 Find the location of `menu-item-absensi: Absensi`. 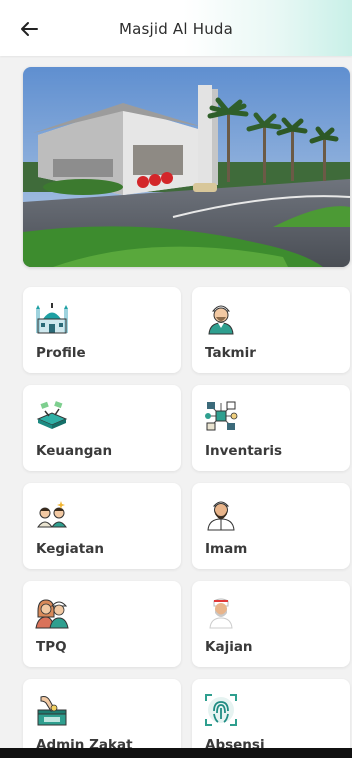

menu-item-absensi: Absensi is located at coordinates (271, 718).